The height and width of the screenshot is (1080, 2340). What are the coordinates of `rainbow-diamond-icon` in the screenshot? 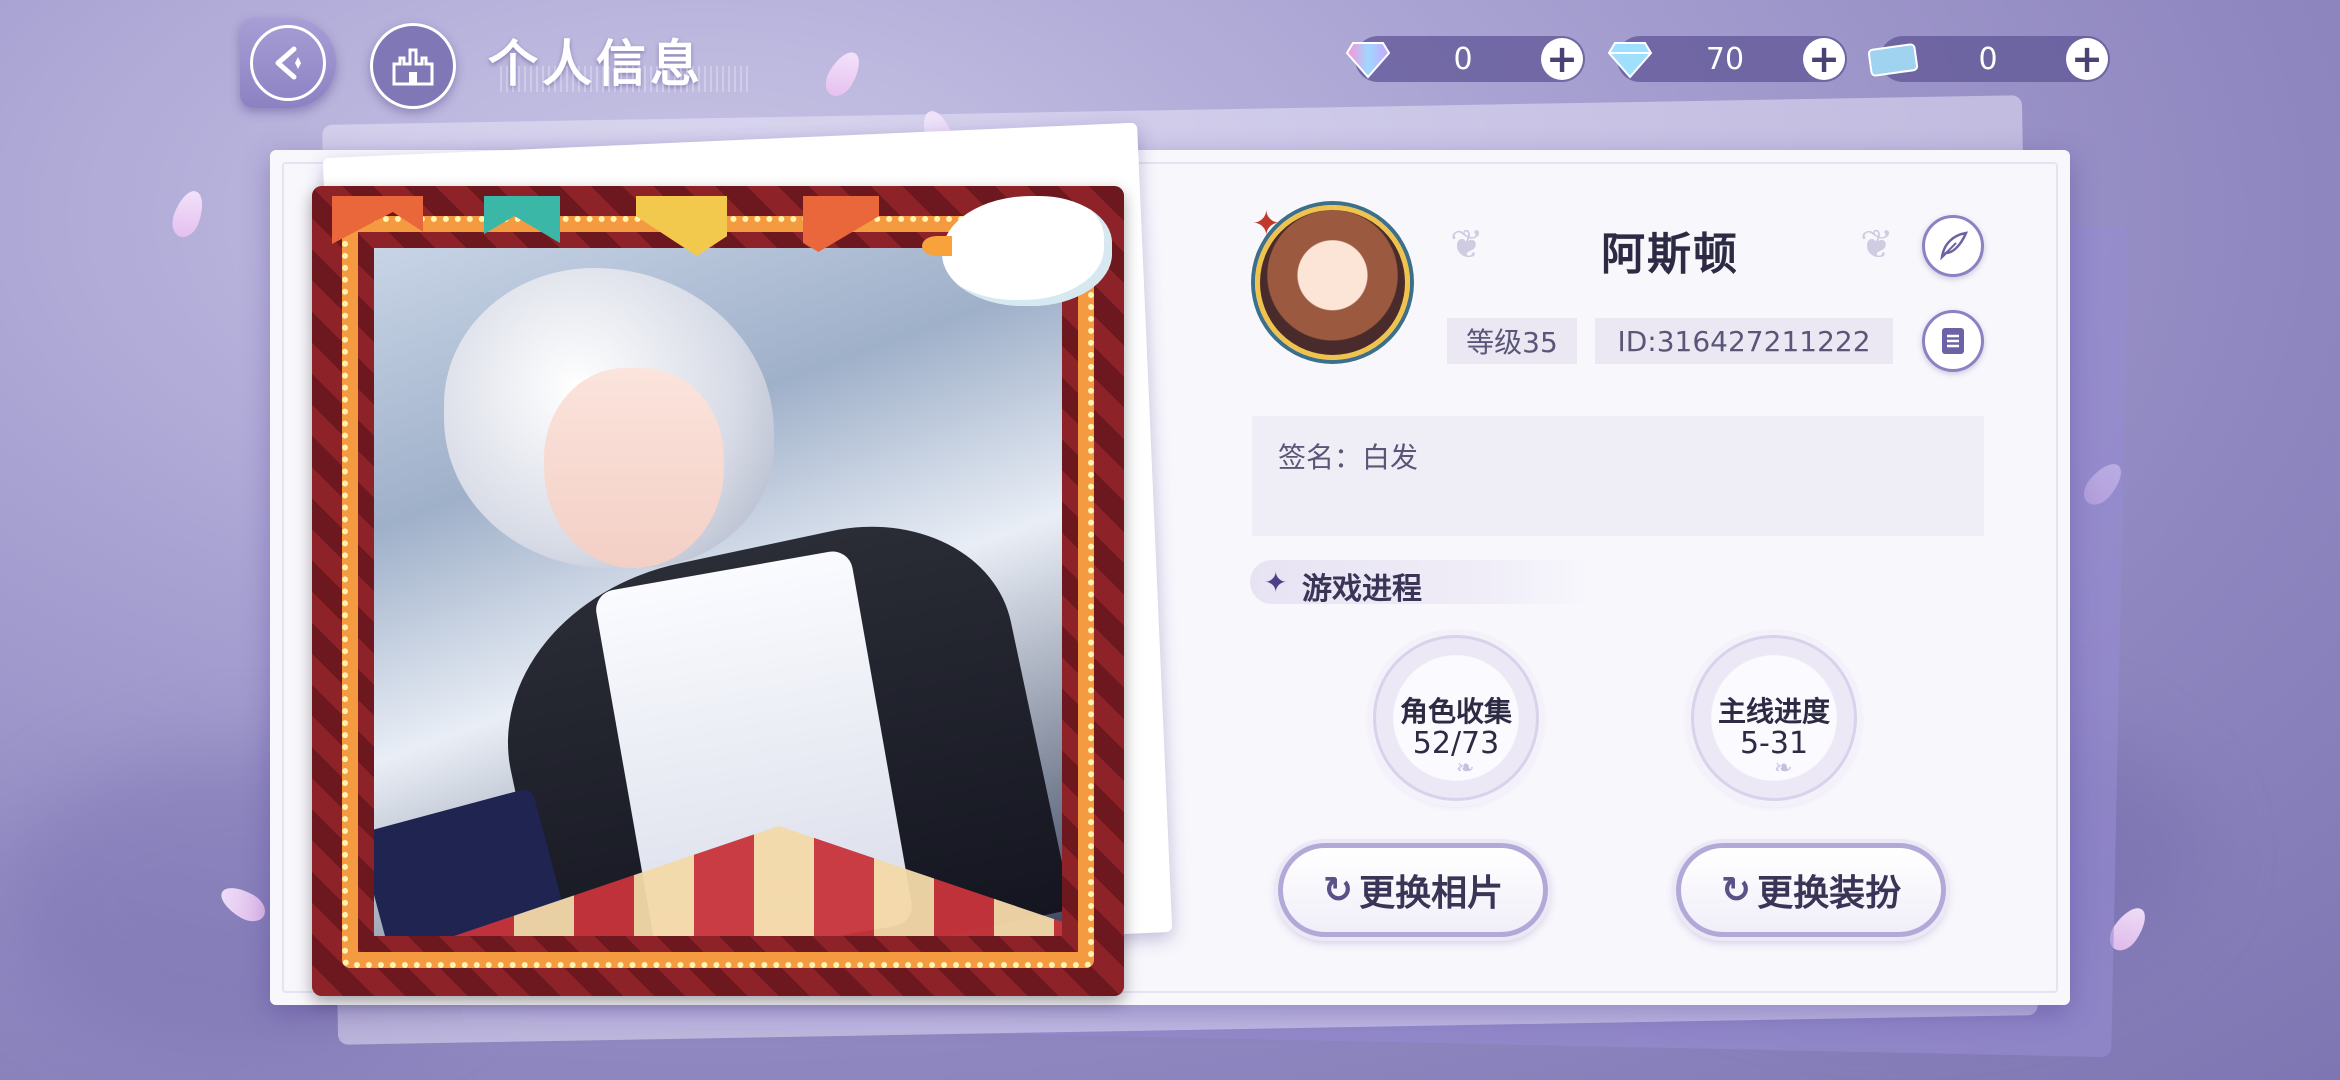 It's located at (1368, 59).